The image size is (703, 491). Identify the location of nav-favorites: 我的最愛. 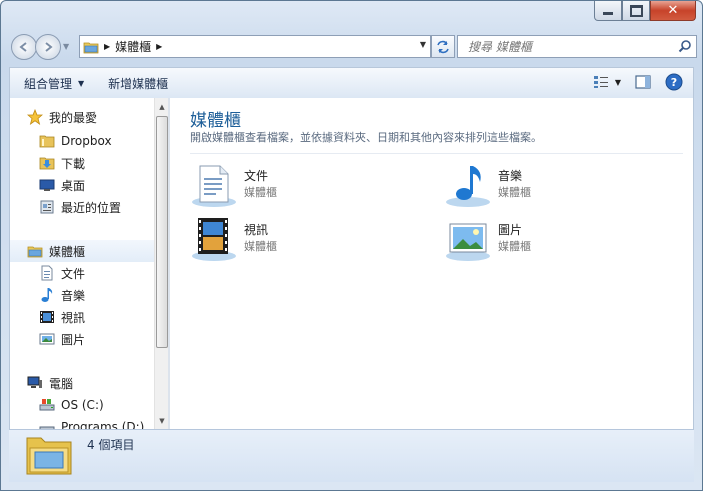
(82, 117).